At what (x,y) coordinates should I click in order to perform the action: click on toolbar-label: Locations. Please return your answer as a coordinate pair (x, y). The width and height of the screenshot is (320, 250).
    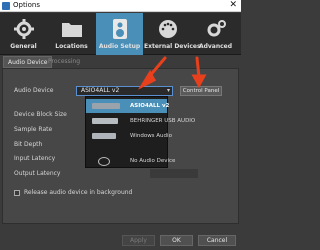
    Looking at the image, I should click on (71, 46).